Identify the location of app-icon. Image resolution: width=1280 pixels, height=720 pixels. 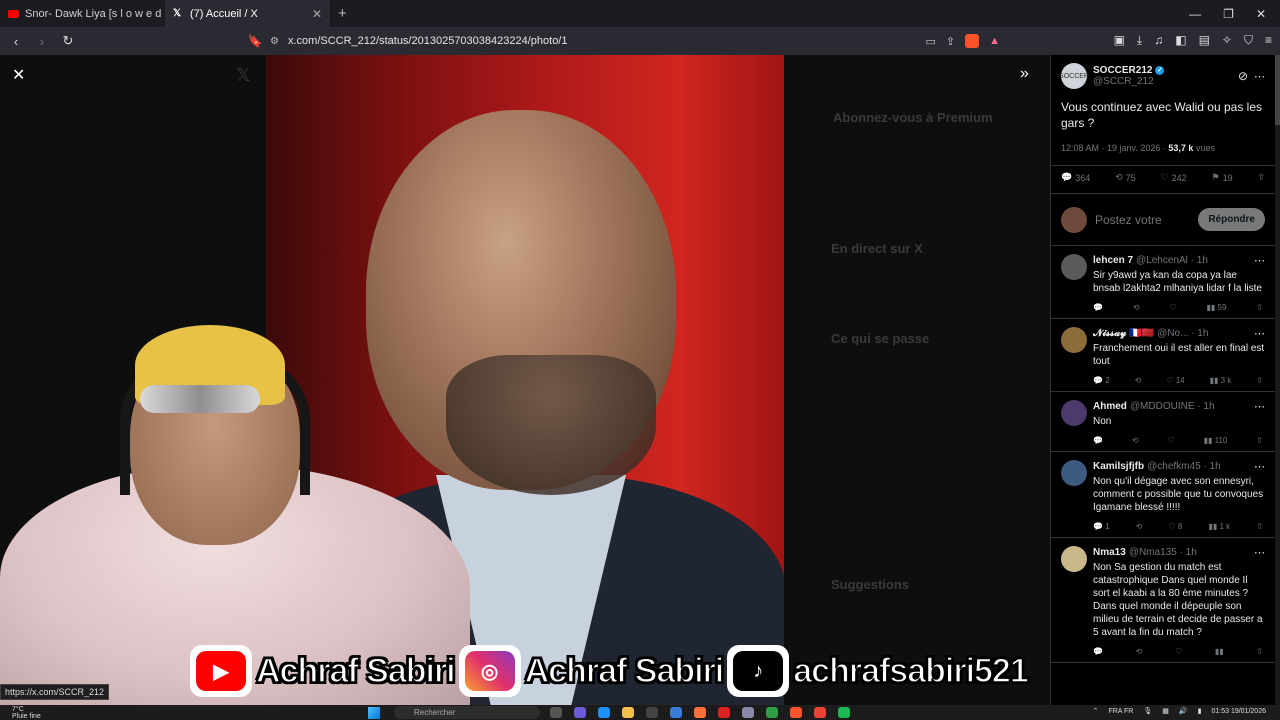
(844, 712).